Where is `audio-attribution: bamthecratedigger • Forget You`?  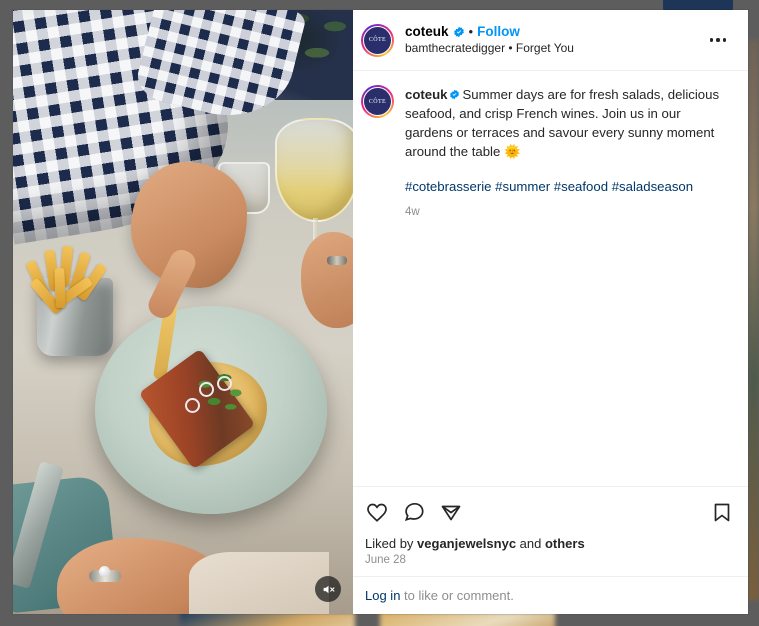 audio-attribution: bamthecratedigger • Forget You is located at coordinates (489, 49).